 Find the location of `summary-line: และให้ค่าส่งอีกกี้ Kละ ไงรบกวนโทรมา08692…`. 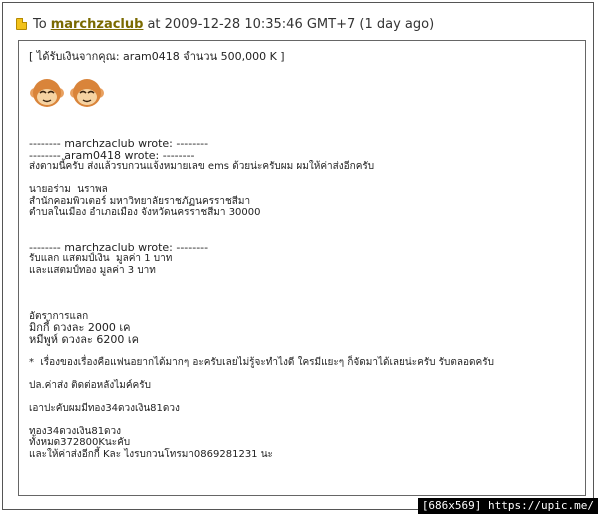

summary-line: และให้ค่าส่งอีกกี้ Kละ ไงรบกวนโทรมา08692… is located at coordinates (151, 454).